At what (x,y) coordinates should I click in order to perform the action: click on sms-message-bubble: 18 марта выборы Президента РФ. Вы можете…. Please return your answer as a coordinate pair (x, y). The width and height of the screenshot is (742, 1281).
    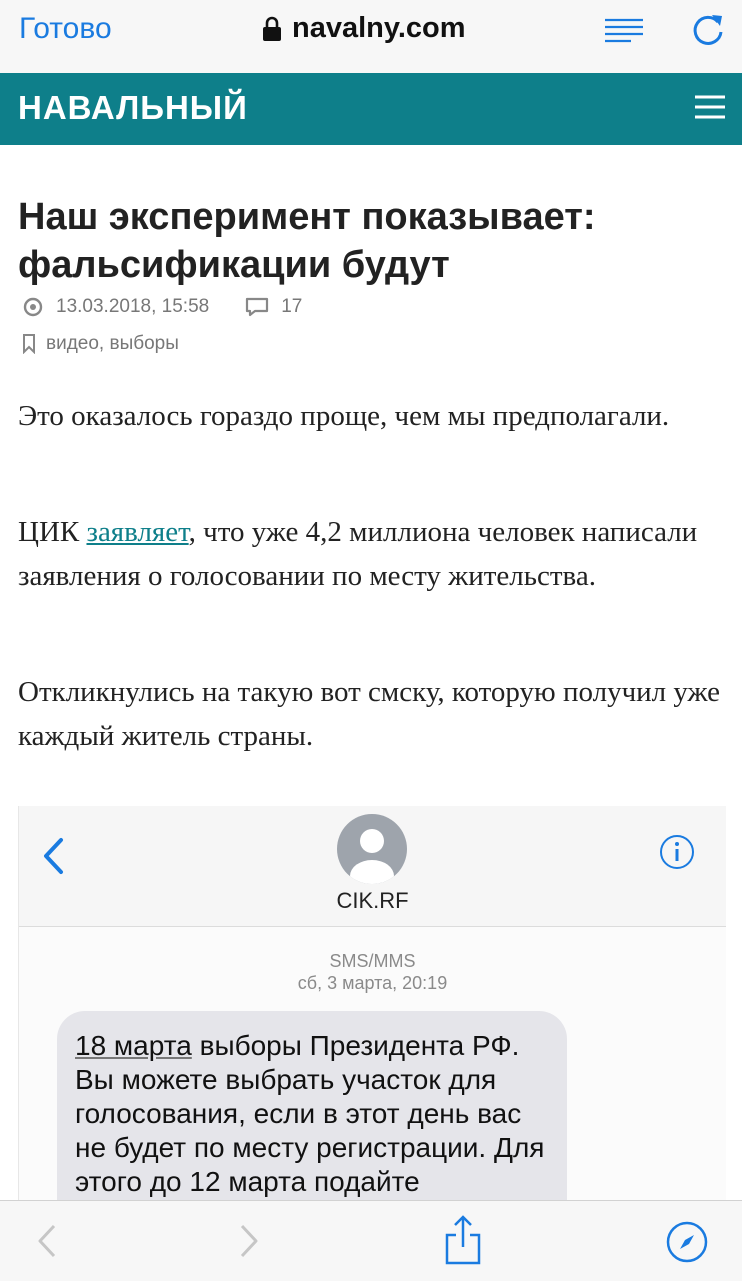
    Looking at the image, I should click on (312, 1108).